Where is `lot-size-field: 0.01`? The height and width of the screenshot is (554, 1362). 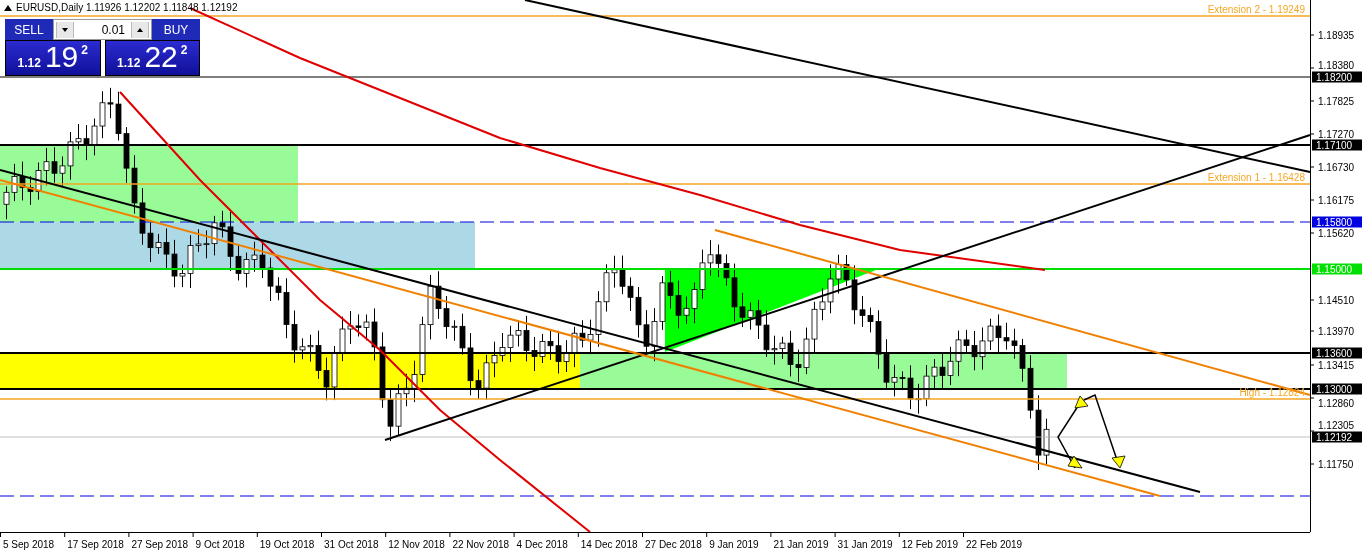
lot-size-field: 0.01 is located at coordinates (102, 29).